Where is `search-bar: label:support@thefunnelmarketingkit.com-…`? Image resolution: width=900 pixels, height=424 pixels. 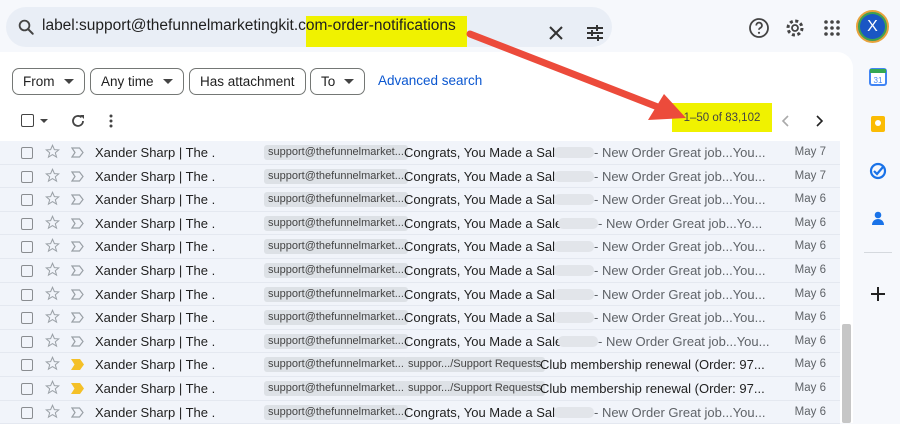 search-bar: label:support@thefunnelmarketingkit.com-… is located at coordinates (309, 27).